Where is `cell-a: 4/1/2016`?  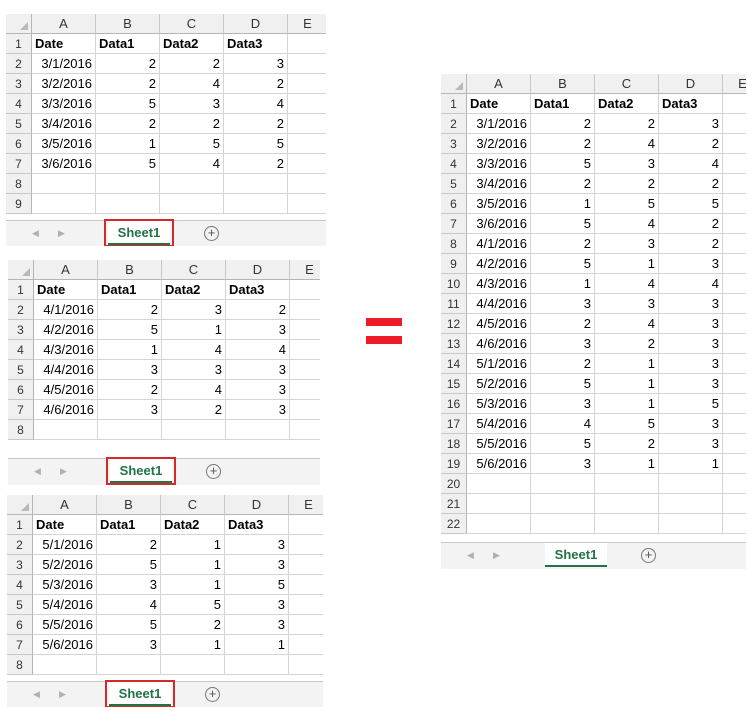
cell-a: 4/1/2016 is located at coordinates (499, 244).